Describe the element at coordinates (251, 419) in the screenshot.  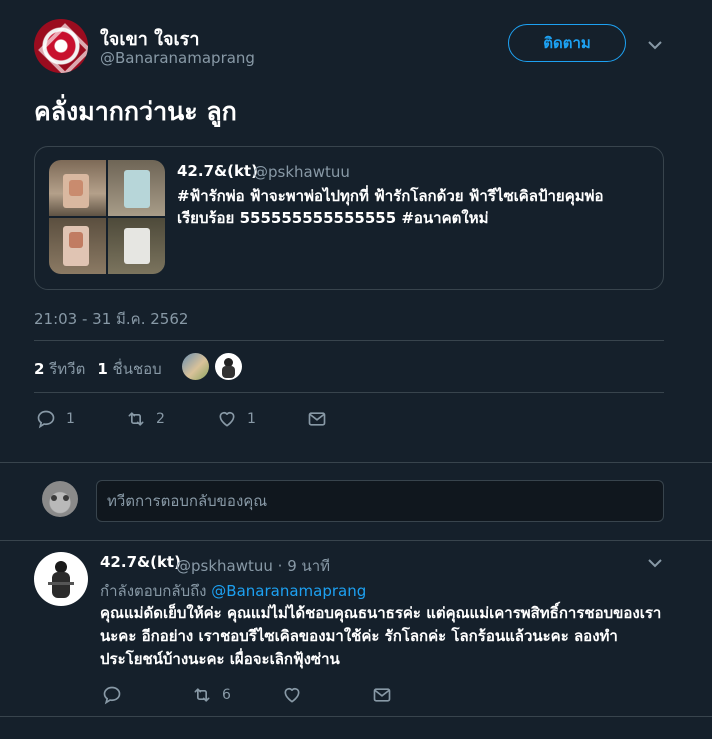
I see `like-count: 1` at that location.